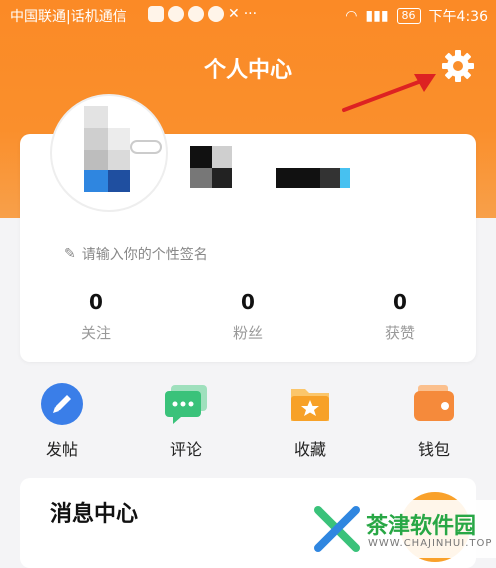 This screenshot has height=568, width=496. Describe the element at coordinates (389, 93) in the screenshot. I see `pointer-arrow-annotation` at that location.